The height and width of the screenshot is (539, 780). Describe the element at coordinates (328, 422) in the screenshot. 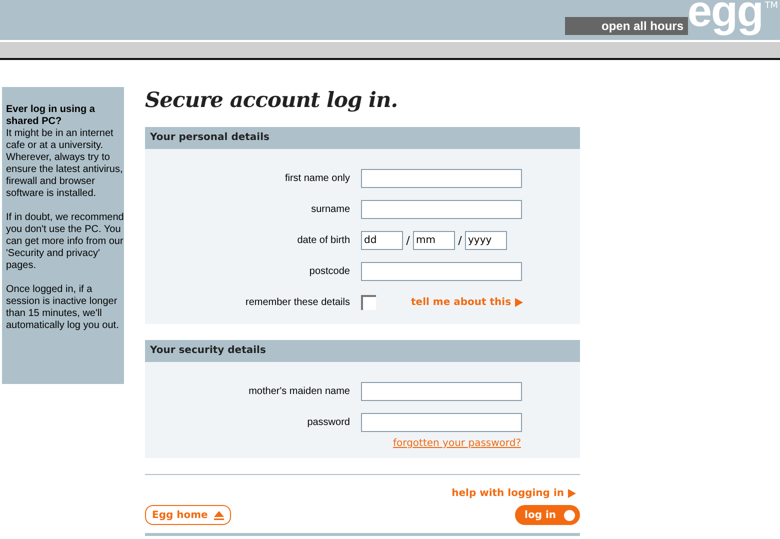

I see `field-label: password` at that location.